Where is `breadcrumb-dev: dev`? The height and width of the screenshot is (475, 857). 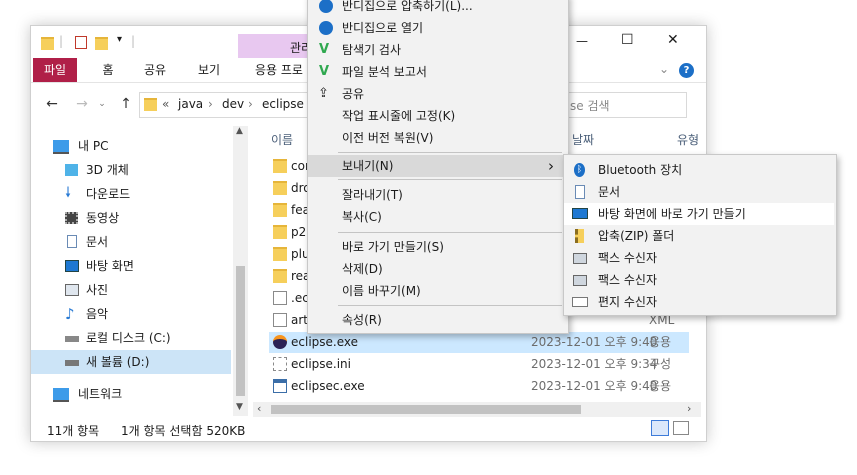 breadcrumb-dev: dev is located at coordinates (233, 104).